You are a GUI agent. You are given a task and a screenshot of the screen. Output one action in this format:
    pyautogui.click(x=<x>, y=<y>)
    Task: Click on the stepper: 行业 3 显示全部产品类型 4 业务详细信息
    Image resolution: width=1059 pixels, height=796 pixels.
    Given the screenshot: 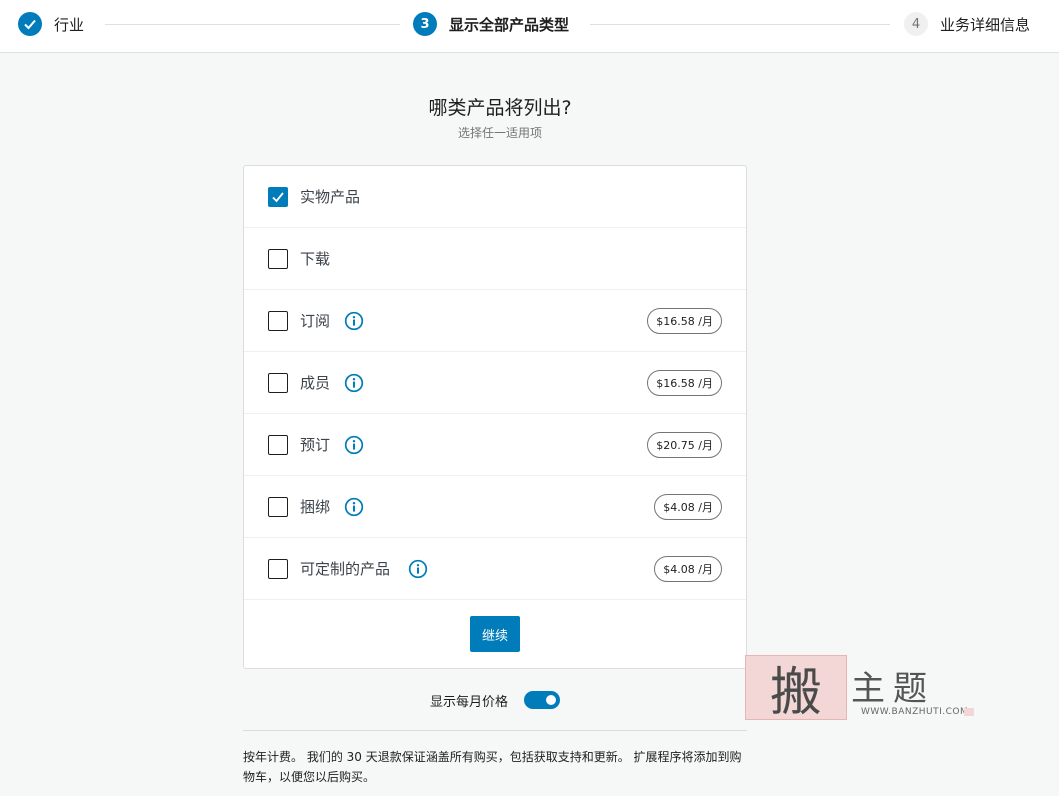 What is the action you would take?
    pyautogui.click(x=529, y=26)
    